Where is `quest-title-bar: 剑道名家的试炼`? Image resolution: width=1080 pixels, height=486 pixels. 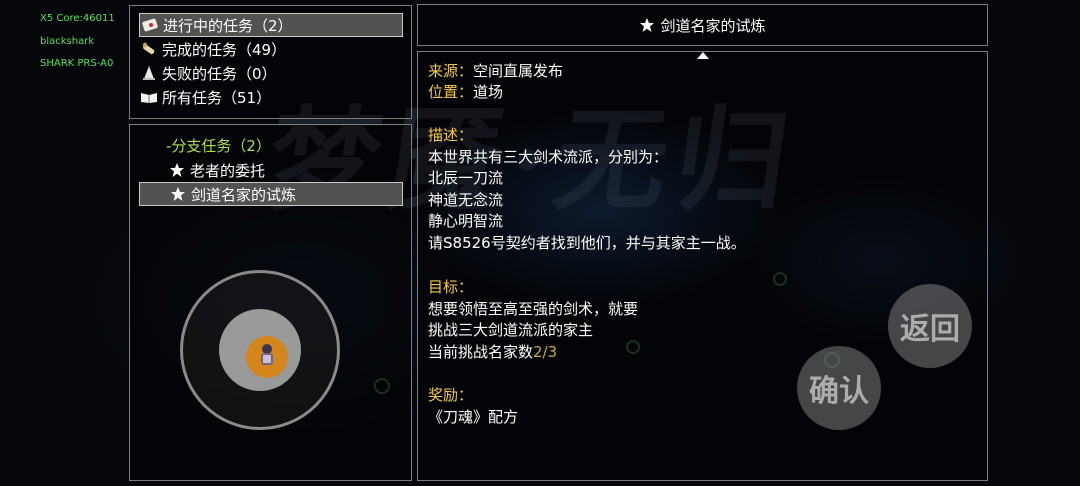
quest-title-bar: 剑道名家的试炼 is located at coordinates (702, 25).